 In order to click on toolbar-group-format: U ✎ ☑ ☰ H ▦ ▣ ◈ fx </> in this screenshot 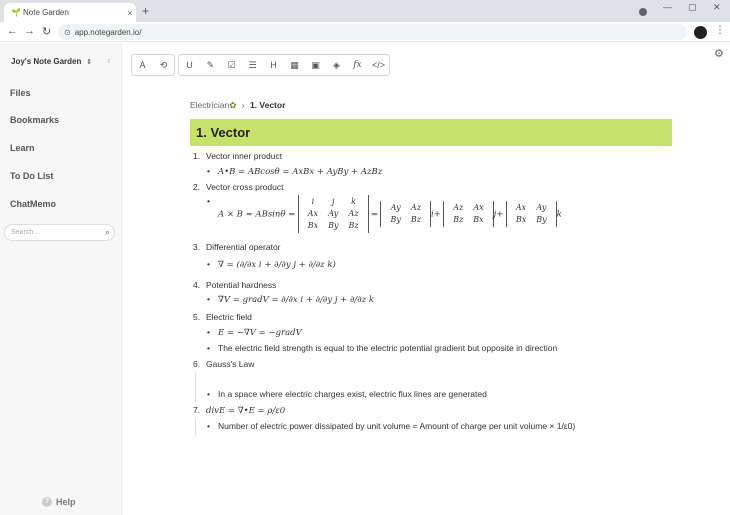, I will do `click(284, 65)`.